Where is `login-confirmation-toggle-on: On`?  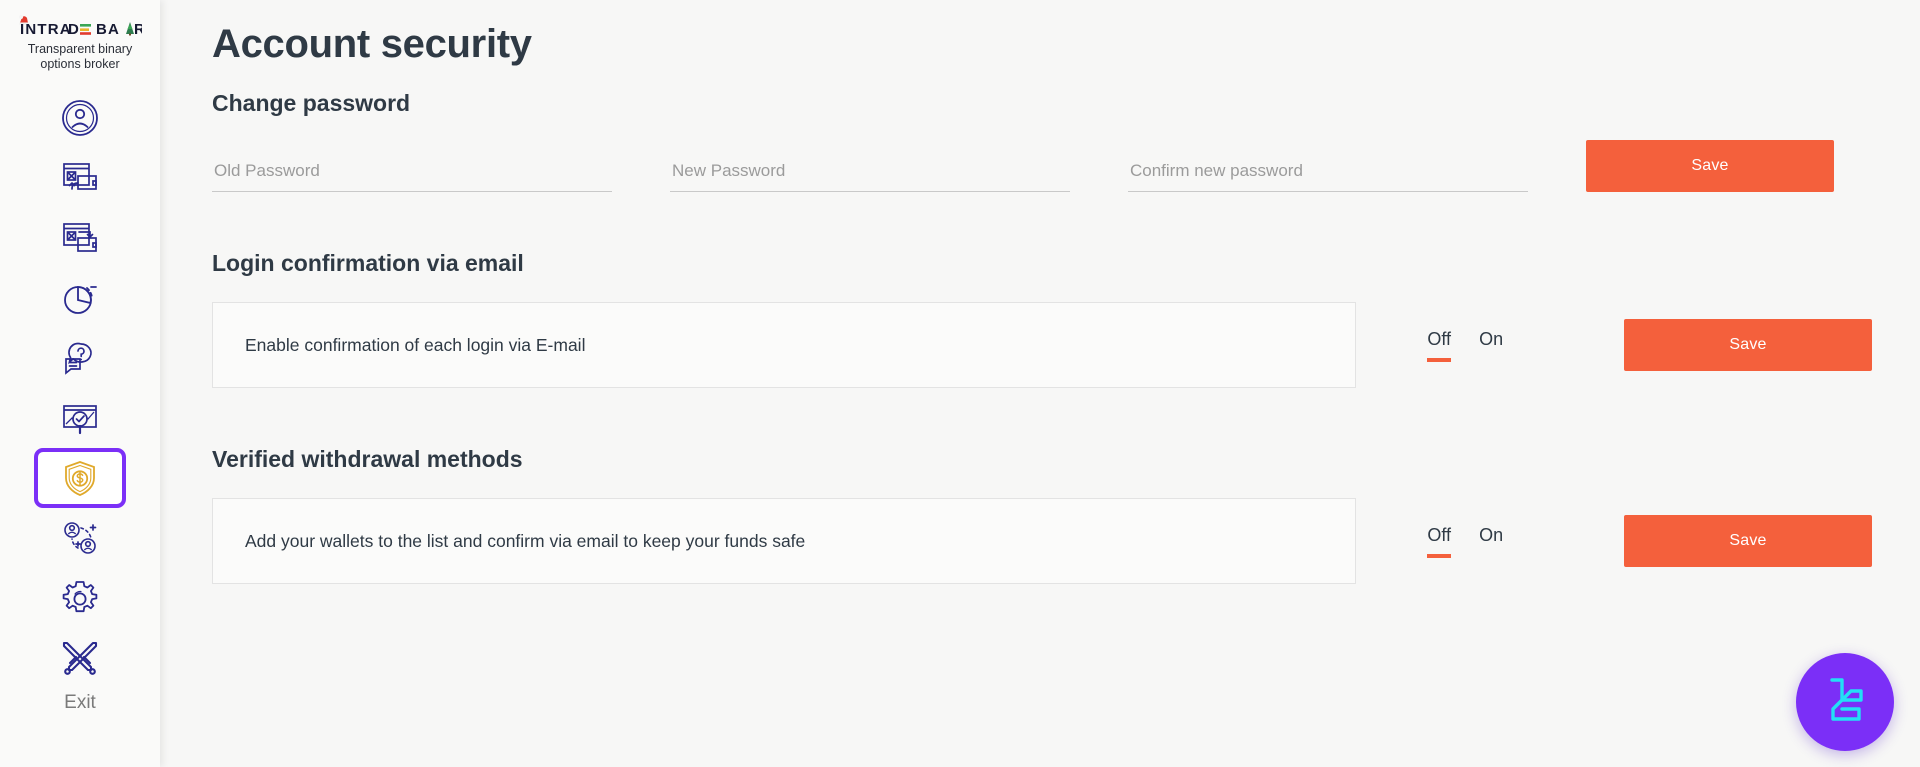 login-confirmation-toggle-on: On is located at coordinates (1491, 345).